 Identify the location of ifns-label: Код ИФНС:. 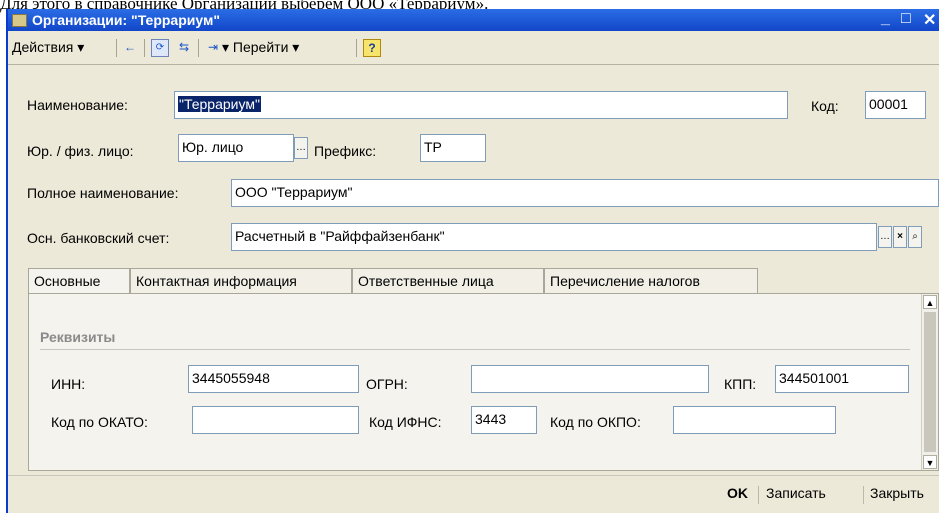
(405, 422).